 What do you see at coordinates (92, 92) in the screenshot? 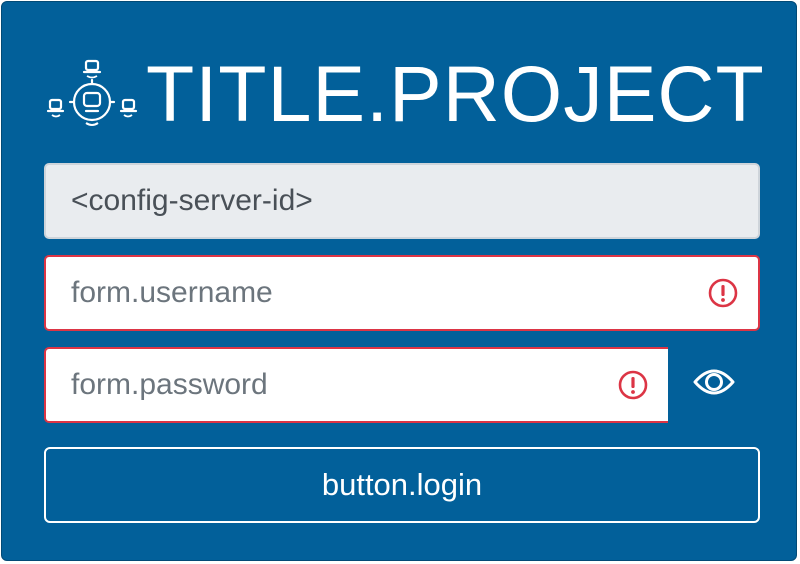
I see `network-monitor-logo-icon` at bounding box center [92, 92].